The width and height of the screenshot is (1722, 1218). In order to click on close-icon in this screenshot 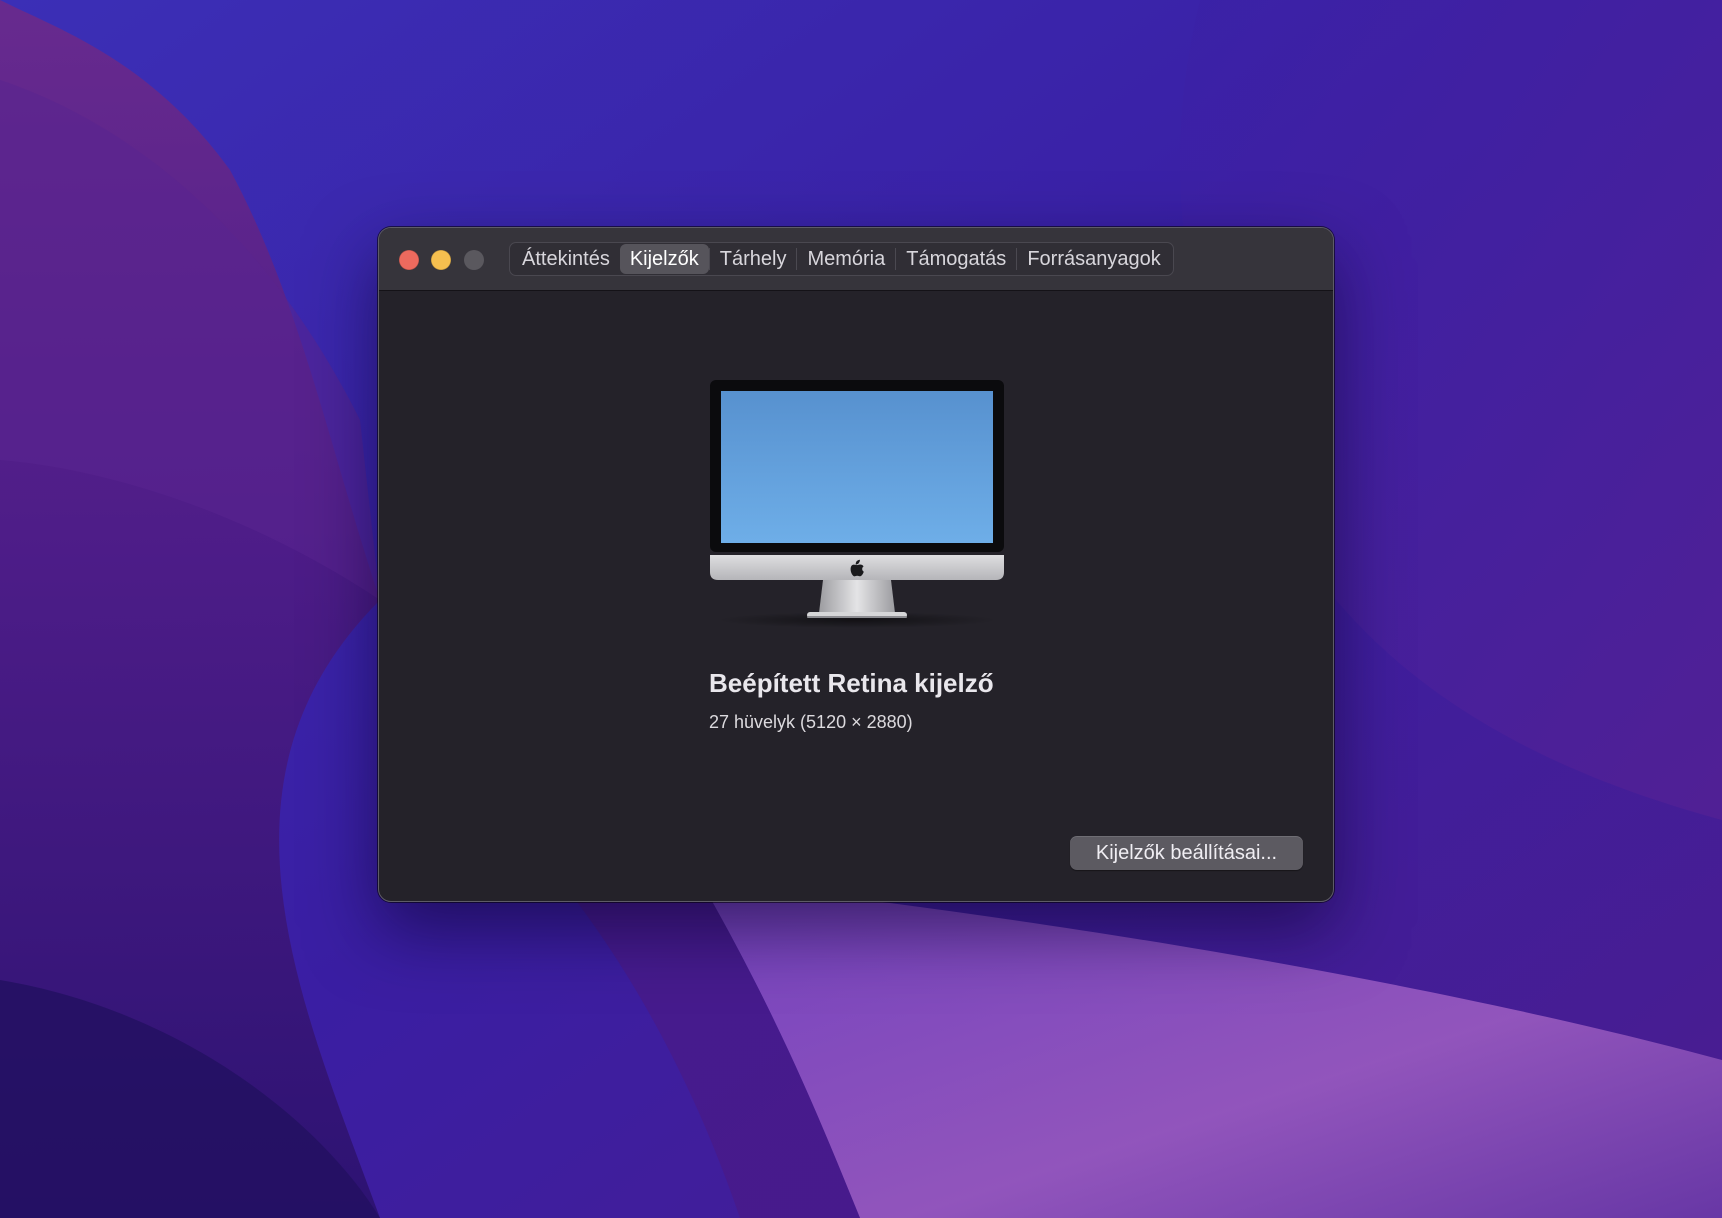, I will do `click(409, 260)`.